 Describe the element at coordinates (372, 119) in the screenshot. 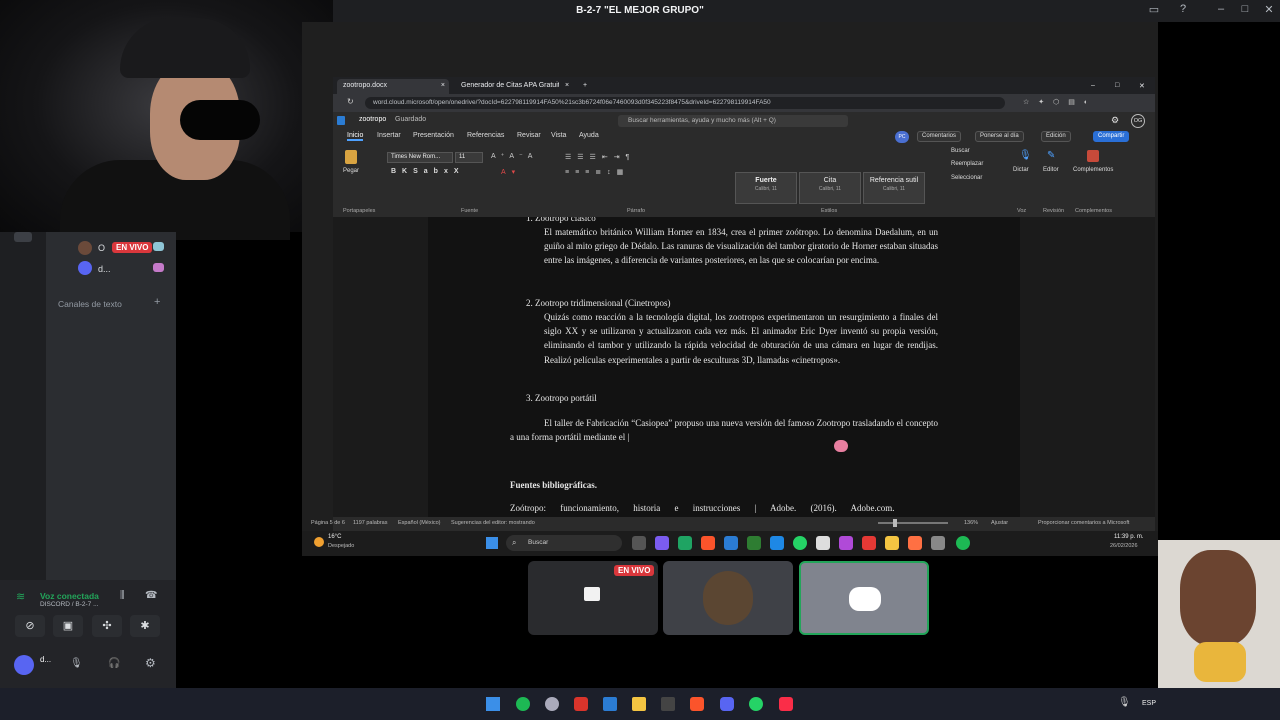

I see `doc-name: zootropo` at that location.